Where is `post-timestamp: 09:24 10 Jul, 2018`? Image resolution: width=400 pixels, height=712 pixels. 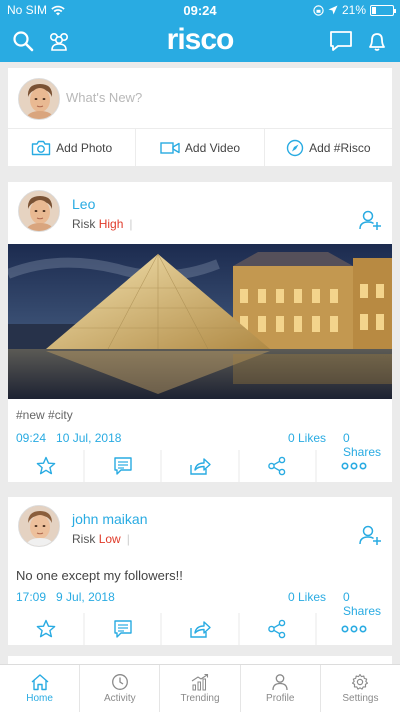 post-timestamp: 09:24 10 Jul, 2018 is located at coordinates (68, 438).